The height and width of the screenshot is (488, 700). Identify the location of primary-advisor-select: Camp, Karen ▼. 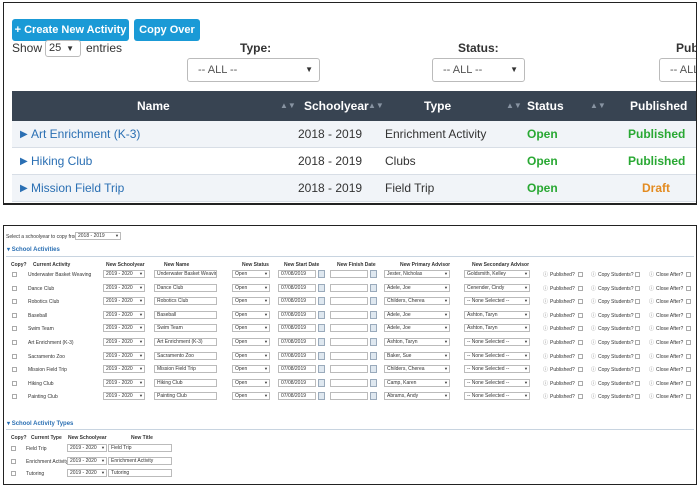
(417, 382).